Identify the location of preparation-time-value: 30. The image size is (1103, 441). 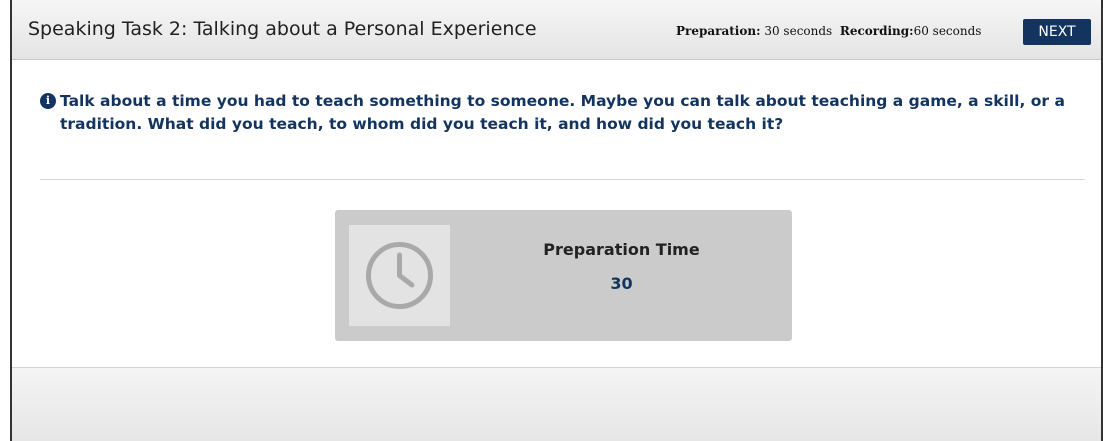
(621, 283).